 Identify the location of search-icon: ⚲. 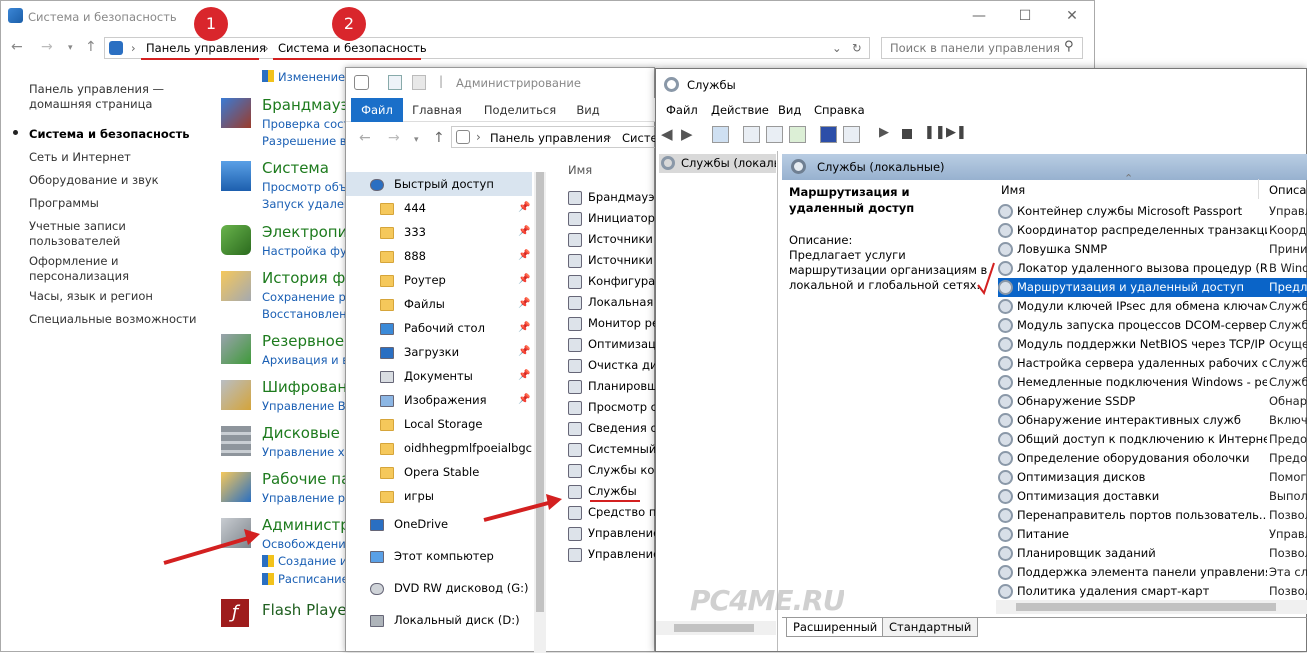
(1069, 46).